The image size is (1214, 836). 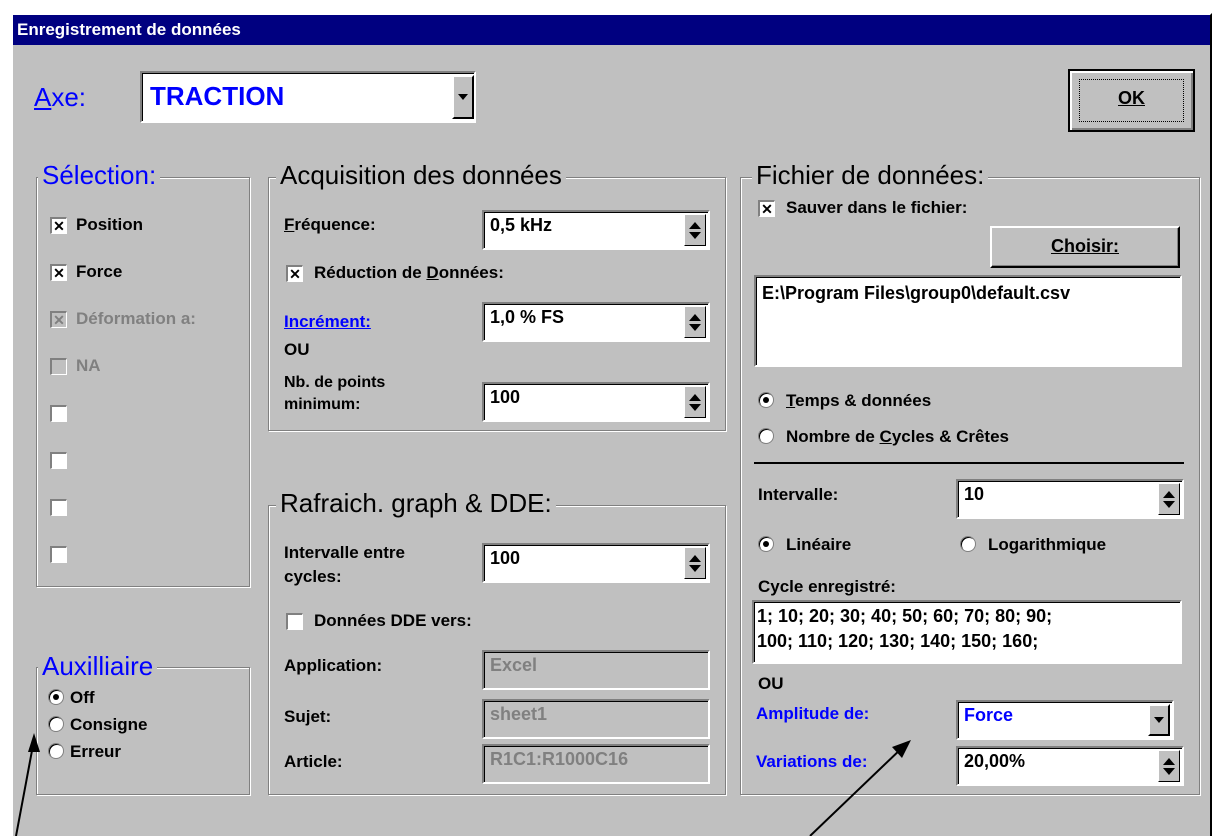 I want to click on arrow-left, so click(x=25, y=787).